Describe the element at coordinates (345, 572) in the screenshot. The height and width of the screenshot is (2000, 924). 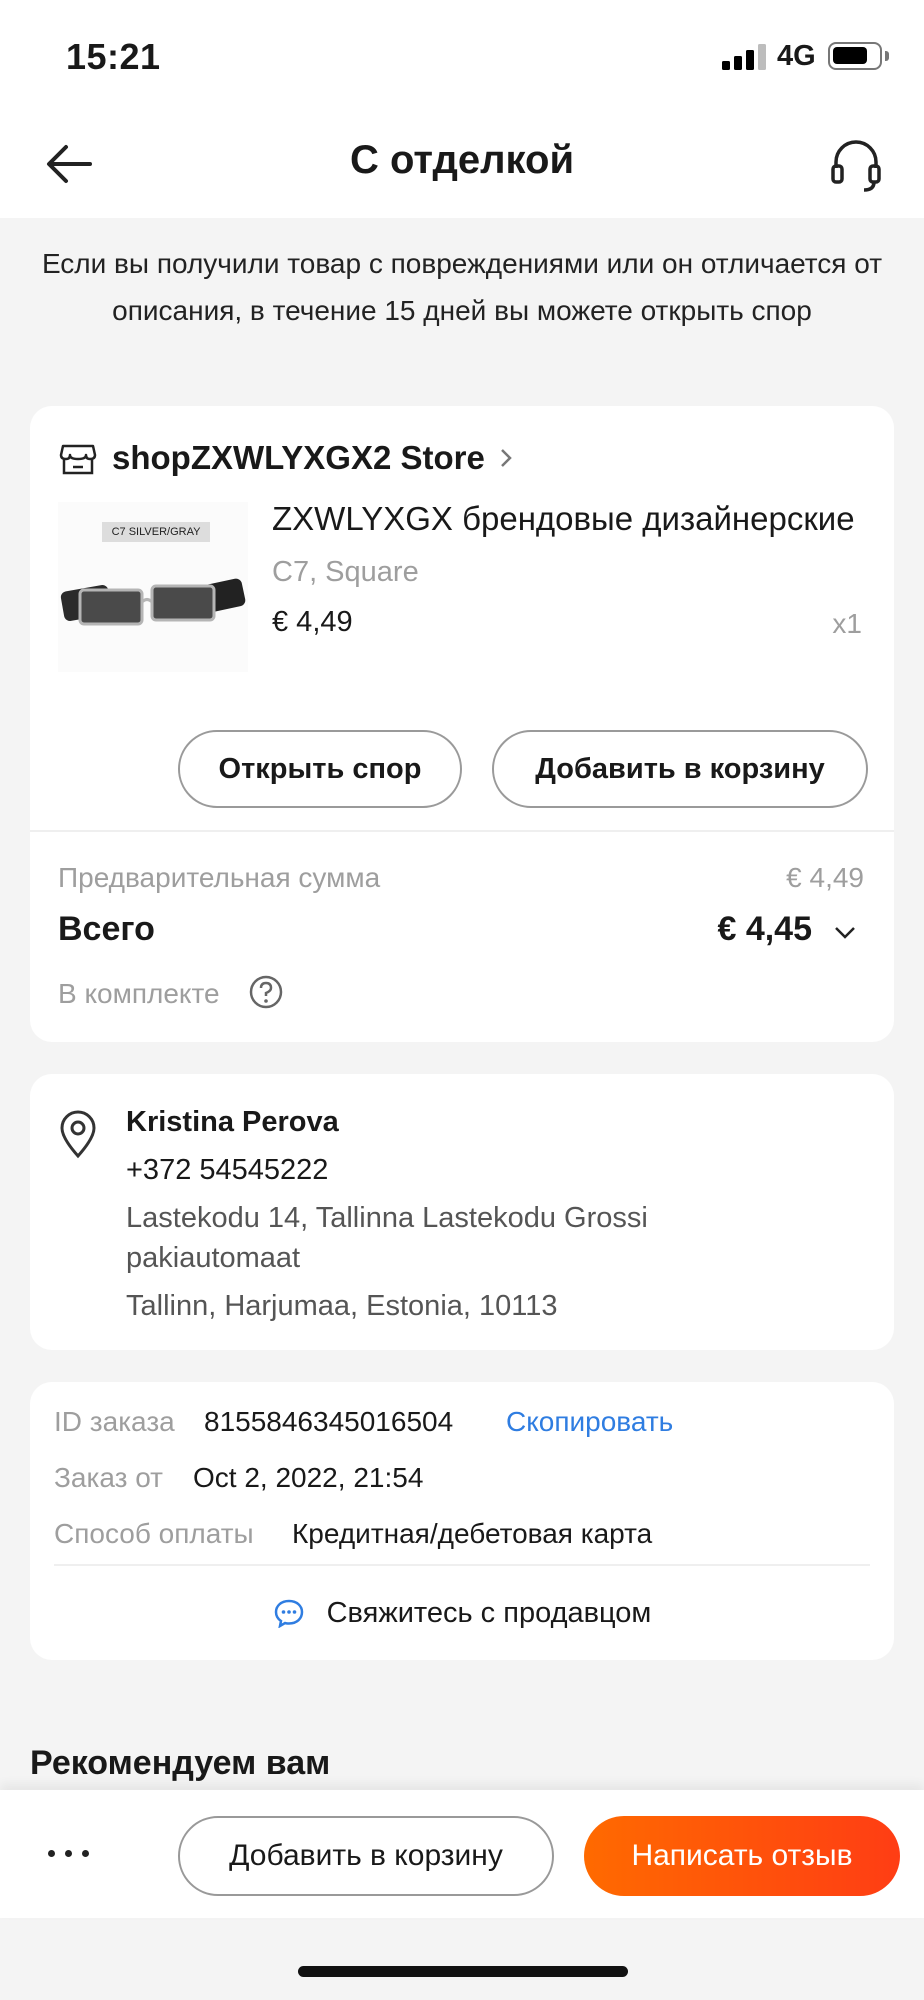
I see `product-variant: C7, Square` at that location.